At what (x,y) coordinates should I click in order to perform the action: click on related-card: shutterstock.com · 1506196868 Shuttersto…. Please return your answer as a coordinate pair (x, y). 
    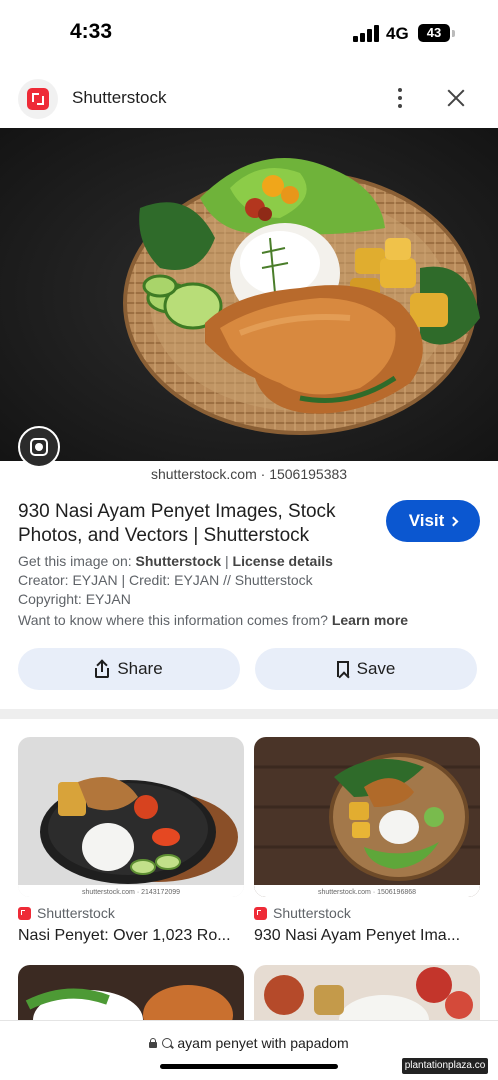
    Looking at the image, I should click on (367, 840).